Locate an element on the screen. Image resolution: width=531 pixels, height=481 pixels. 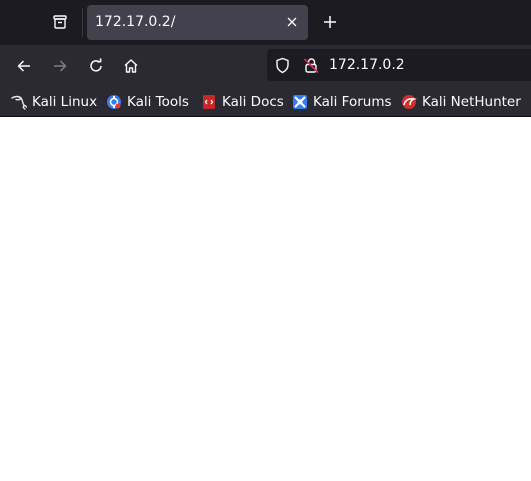
home-button is located at coordinates (131, 66).